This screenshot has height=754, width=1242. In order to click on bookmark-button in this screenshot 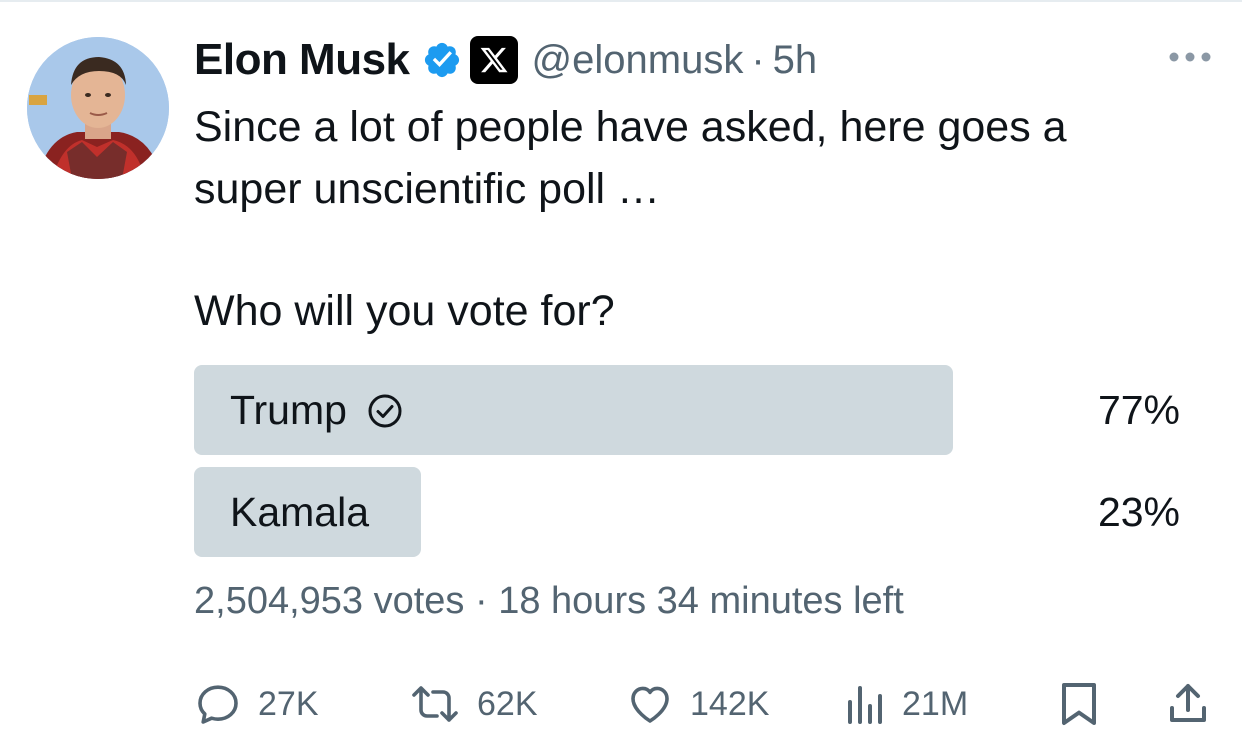, I will do `click(1079, 704)`.